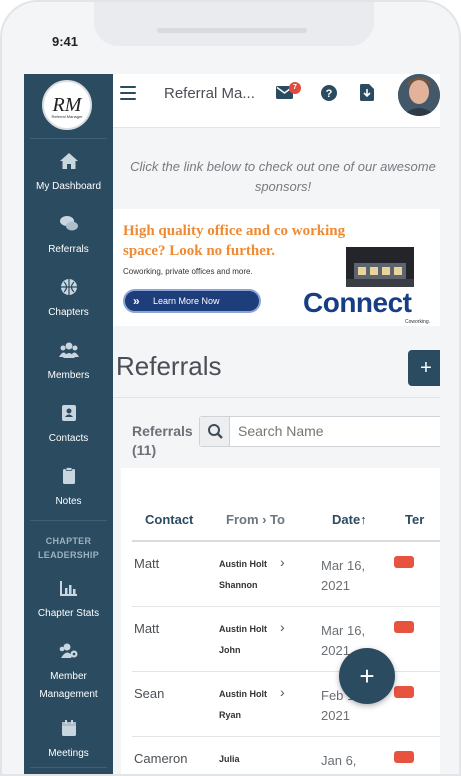 Image resolution: width=461 pixels, height=776 pixels. Describe the element at coordinates (68, 350) in the screenshot. I see `users-icon` at that location.